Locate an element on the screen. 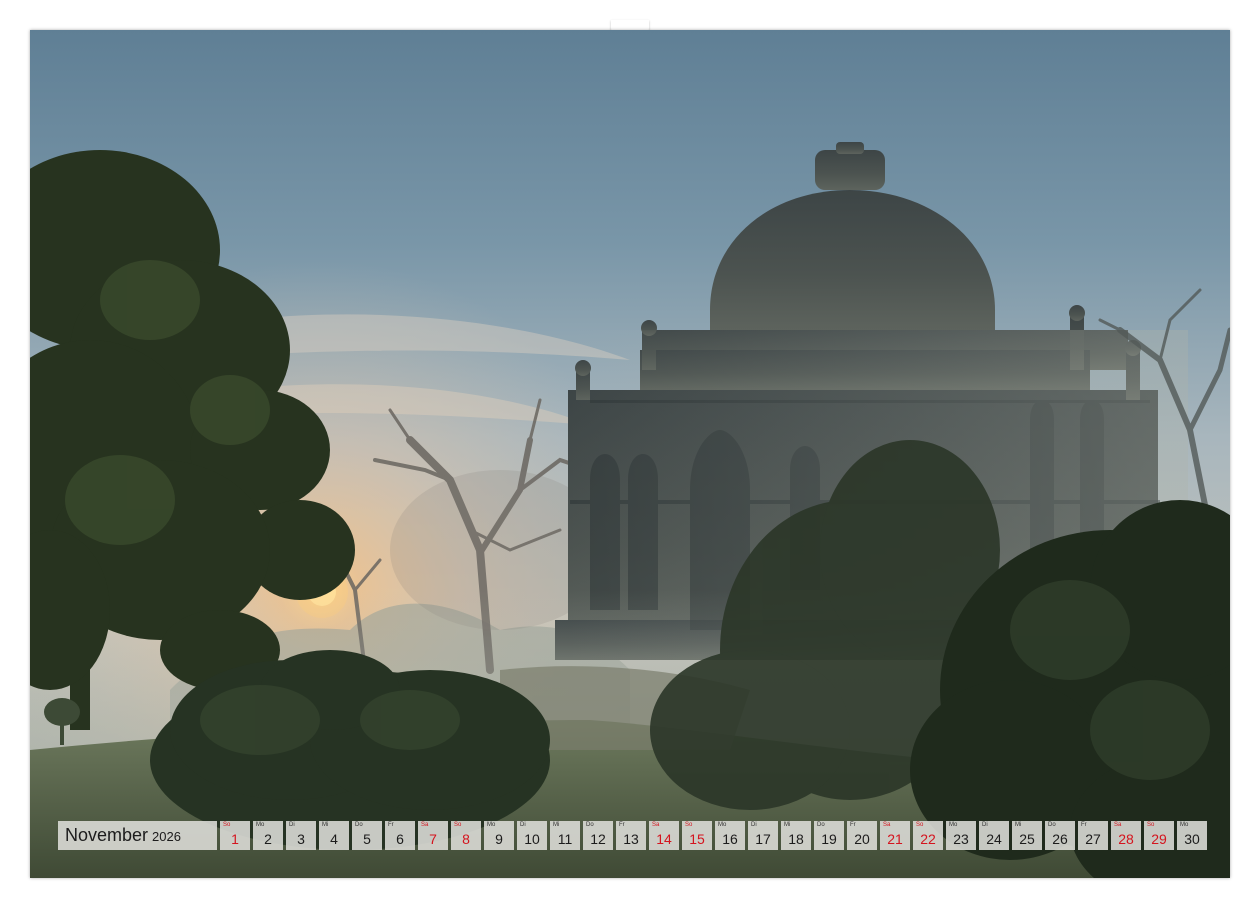  day-number: 21 is located at coordinates (895, 839).